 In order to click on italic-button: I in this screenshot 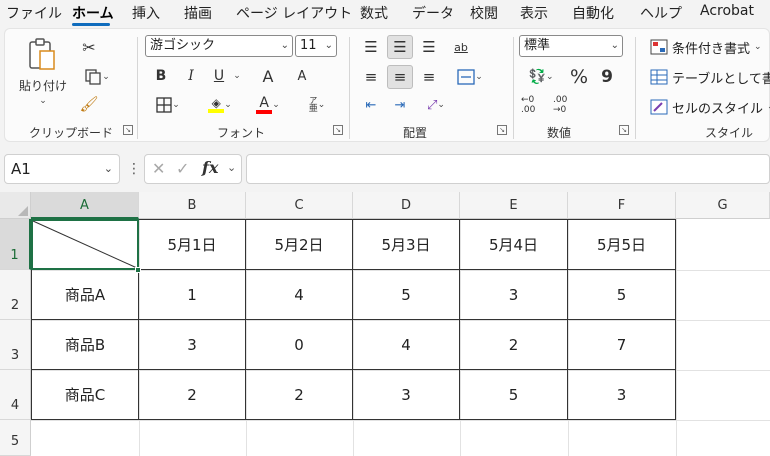, I will do `click(191, 76)`.